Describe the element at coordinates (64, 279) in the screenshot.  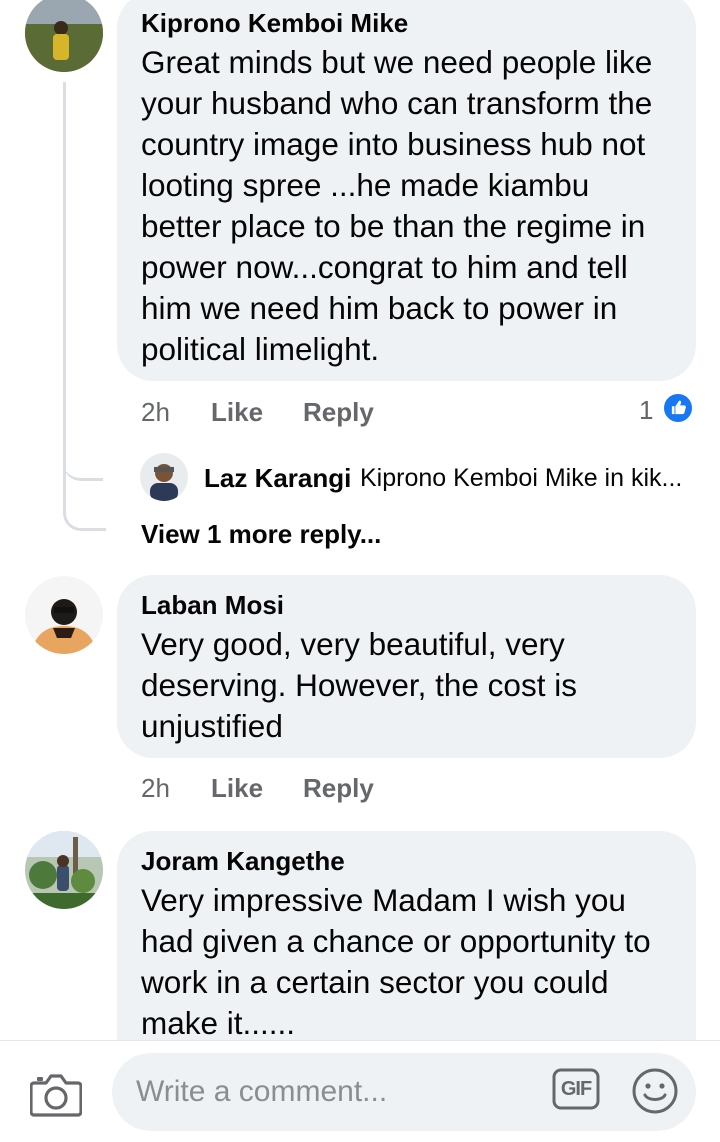
I see `thread-line` at that location.